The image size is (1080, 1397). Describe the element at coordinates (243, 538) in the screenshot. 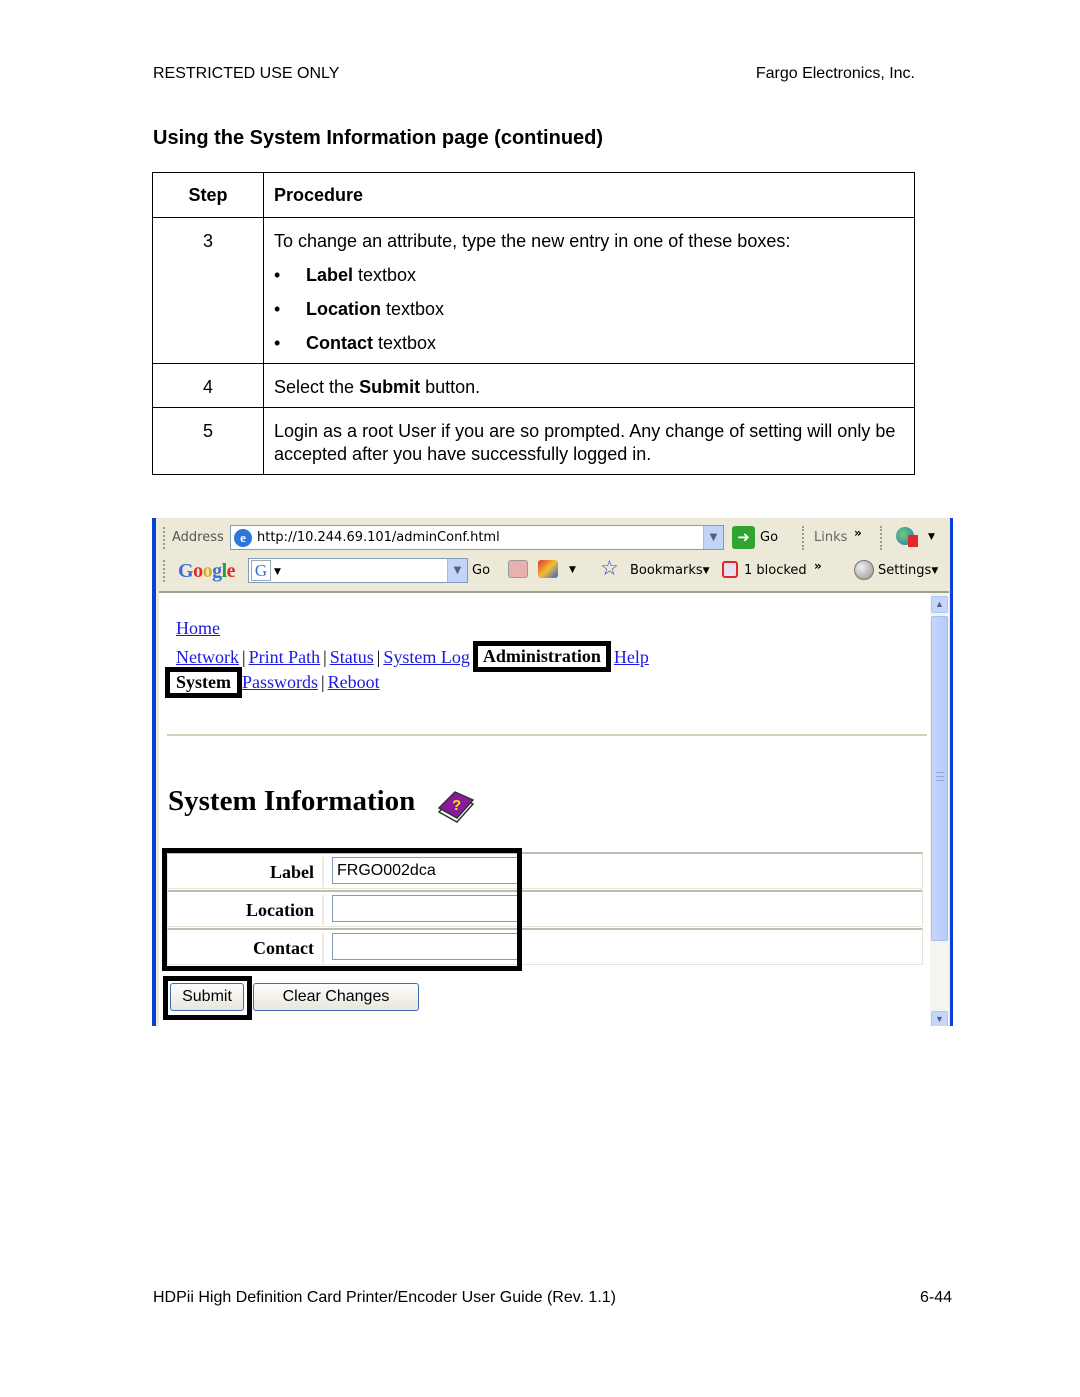

I see `ie-page-icon: e` at that location.